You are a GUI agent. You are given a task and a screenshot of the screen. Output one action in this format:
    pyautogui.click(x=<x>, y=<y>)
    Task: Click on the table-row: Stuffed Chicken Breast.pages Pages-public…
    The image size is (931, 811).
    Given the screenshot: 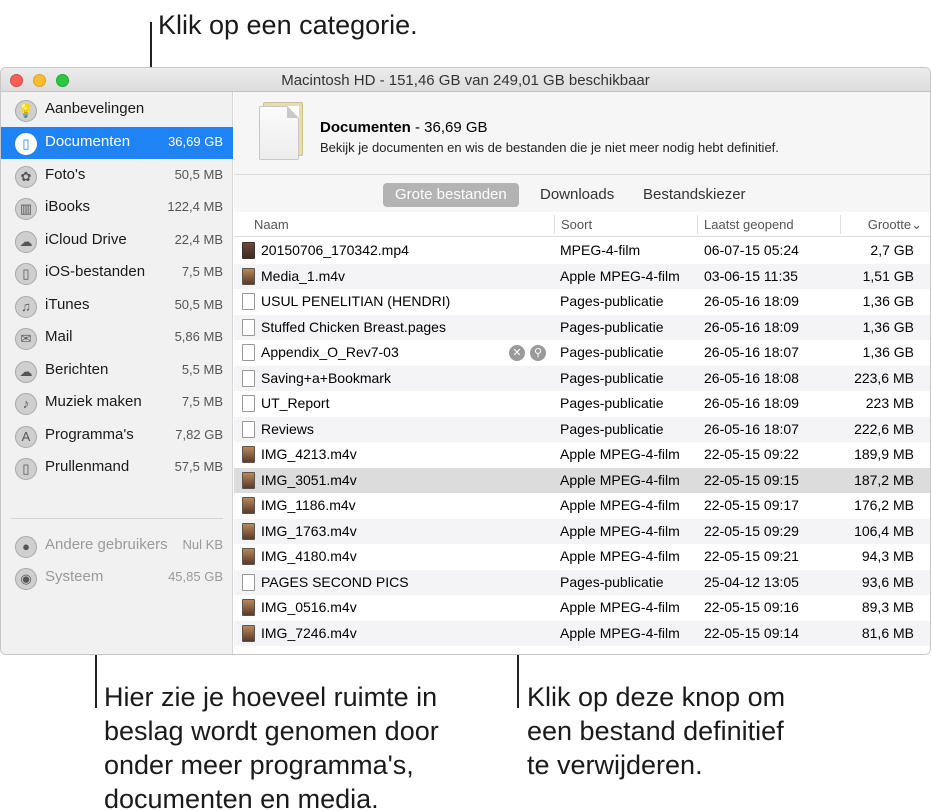 What is the action you would take?
    pyautogui.click(x=582, y=327)
    